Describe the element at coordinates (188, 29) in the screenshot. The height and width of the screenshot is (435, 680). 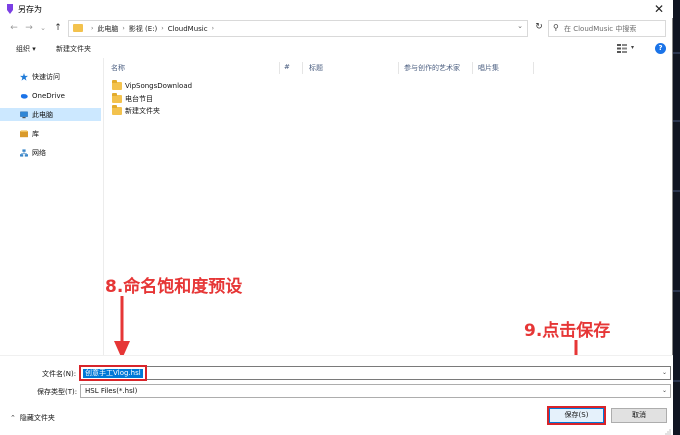
I see `breadcrumb-cloudmusic: CloudMusic` at that location.